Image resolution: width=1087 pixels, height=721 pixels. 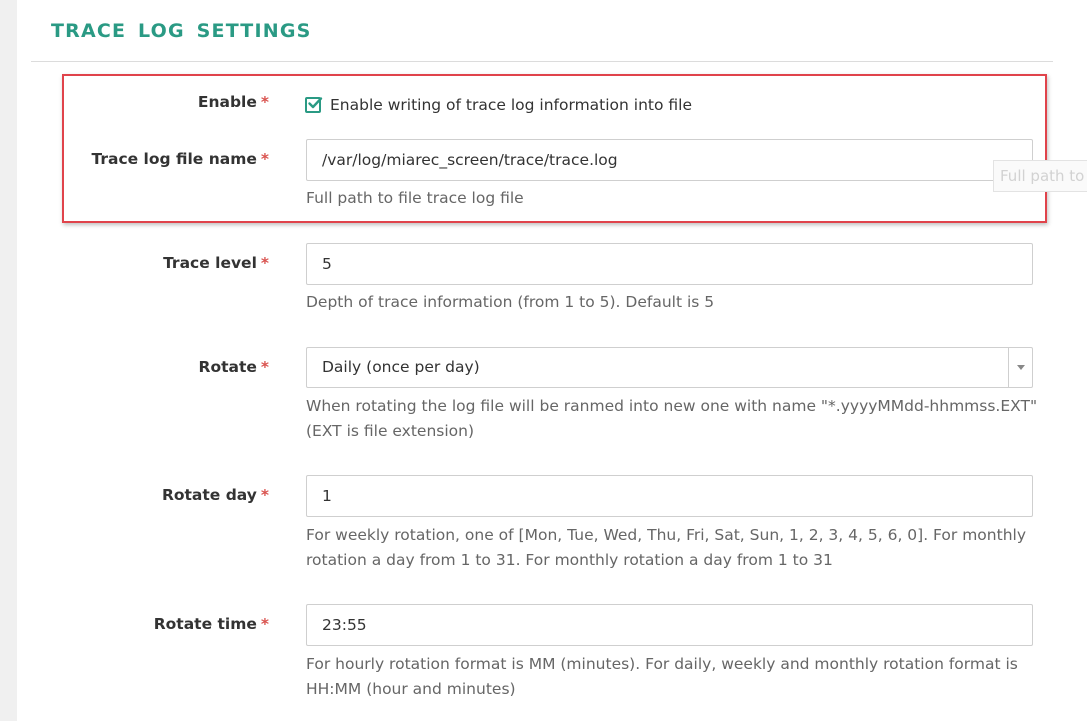 What do you see at coordinates (669, 496) in the screenshot?
I see `rotate-day-input: 1` at bounding box center [669, 496].